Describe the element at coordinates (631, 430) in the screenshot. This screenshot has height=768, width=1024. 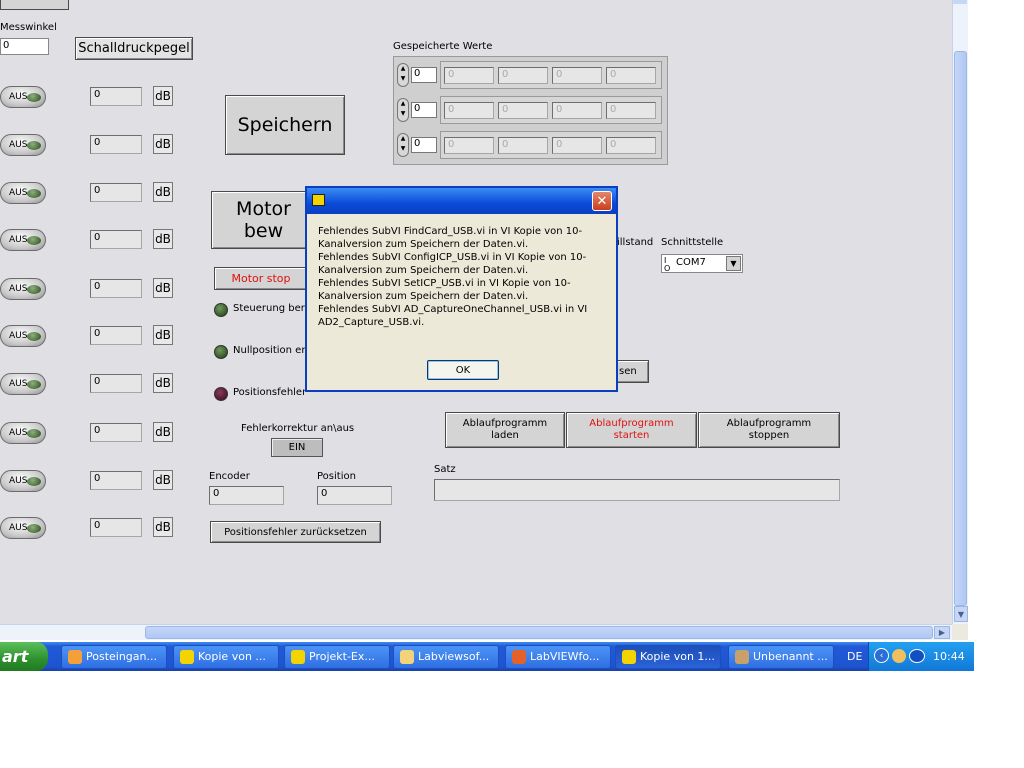
I see `ablauf-starten-button: Ablaufprogramm starten` at that location.